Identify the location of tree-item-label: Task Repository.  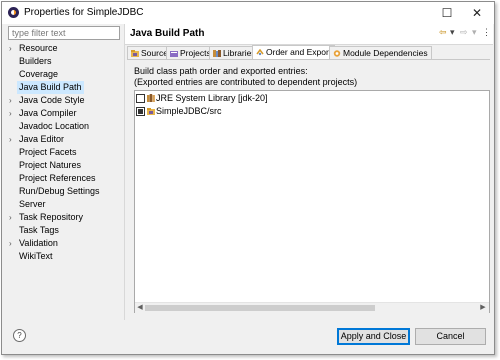
(51, 217).